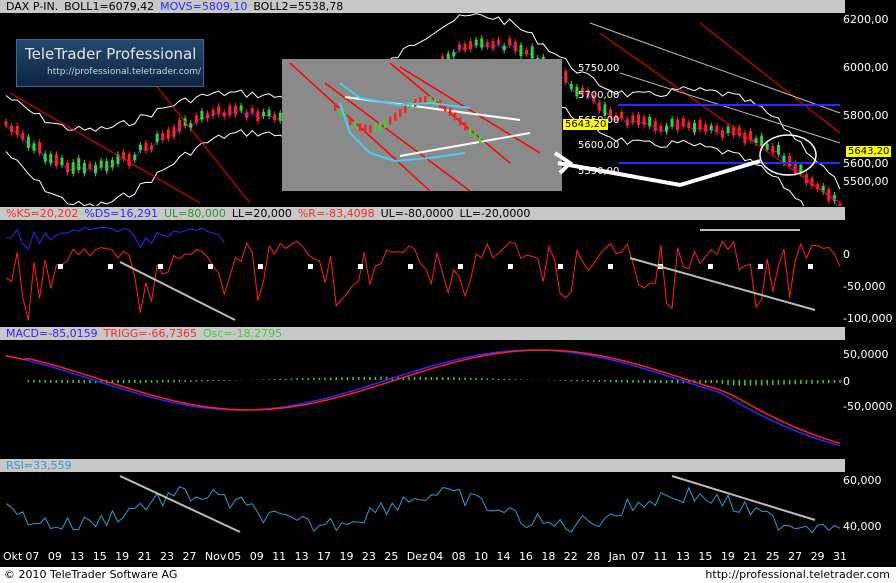 Image resolution: width=896 pixels, height=583 pixels. Describe the element at coordinates (571, 556) in the screenshot. I see `x-tick-label: 22` at that location.